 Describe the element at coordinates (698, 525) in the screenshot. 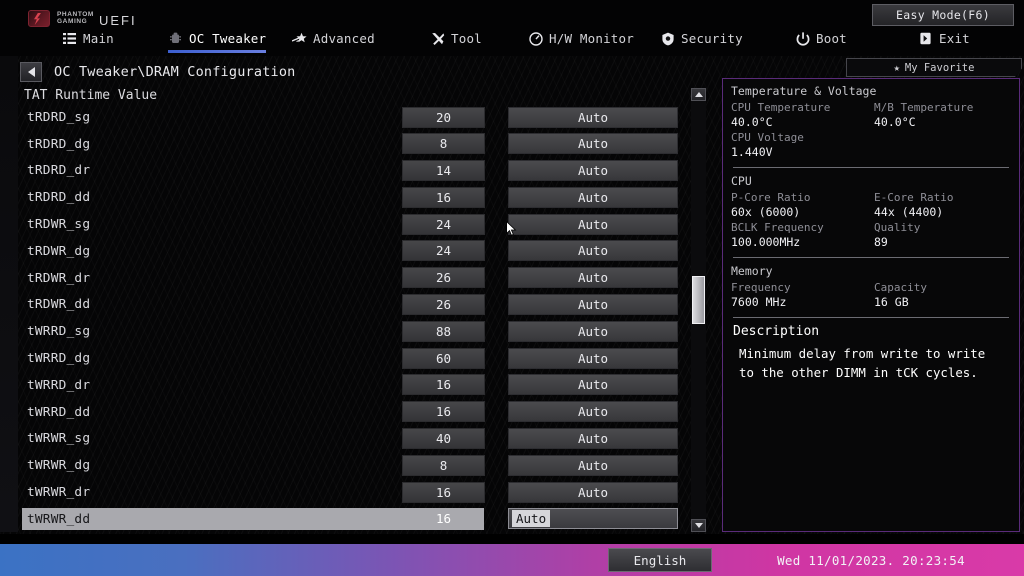

I see `scroll-down-button` at that location.